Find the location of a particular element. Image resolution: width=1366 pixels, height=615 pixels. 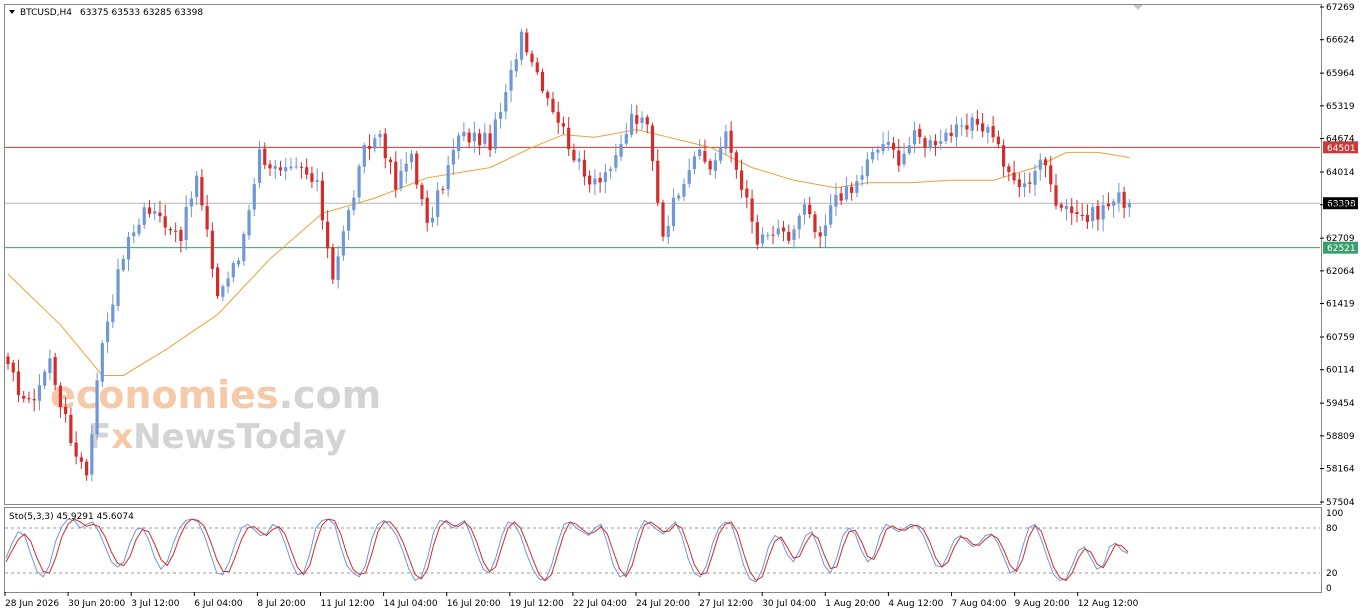

price-tick-label: 66624 is located at coordinates (1340, 41).